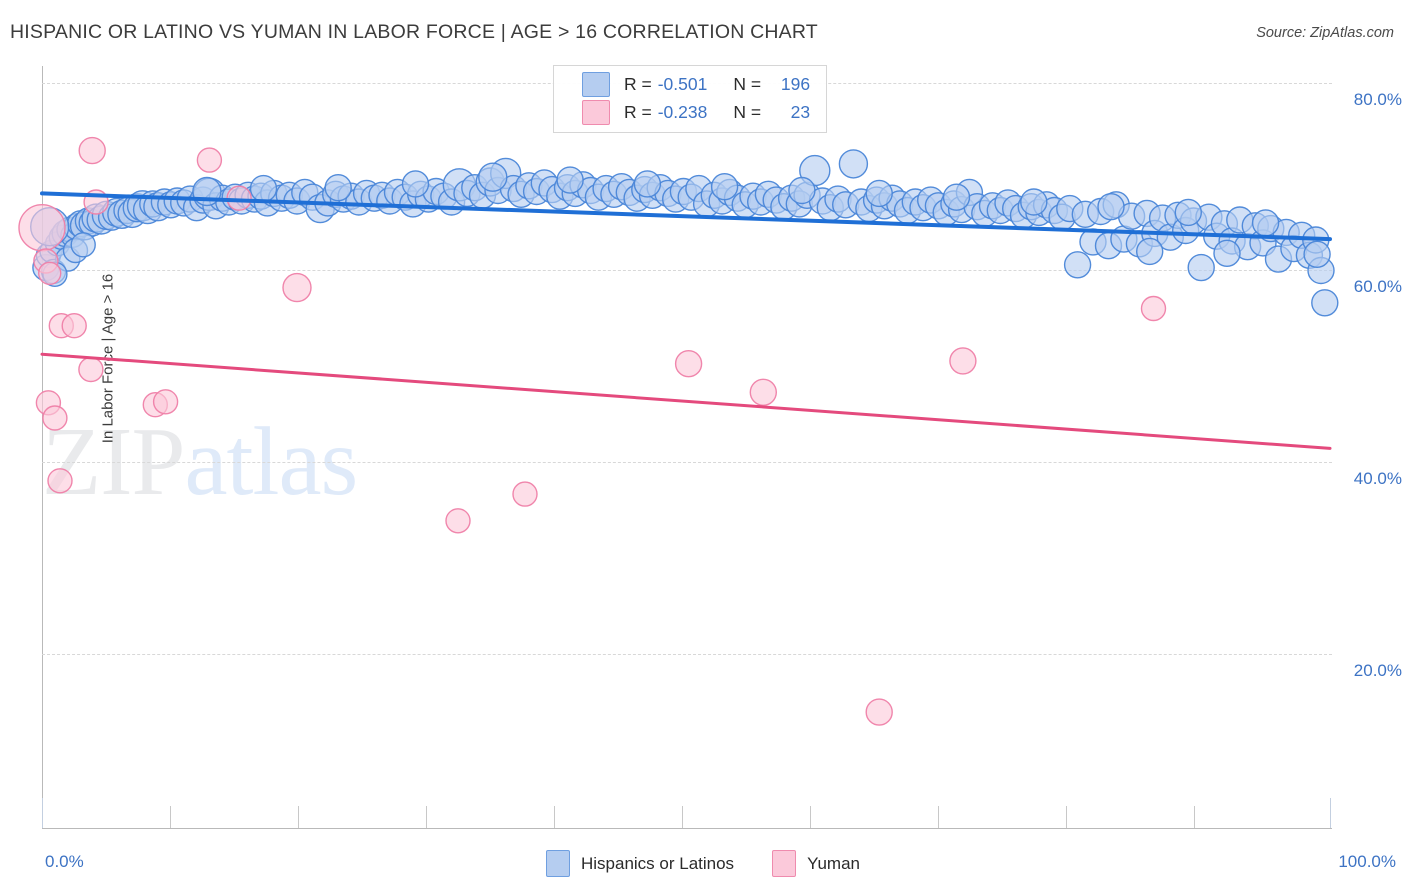 The width and height of the screenshot is (1406, 892). What do you see at coordinates (596, 84) in the screenshot?
I see `stats-swatch-hispanics` at bounding box center [596, 84].